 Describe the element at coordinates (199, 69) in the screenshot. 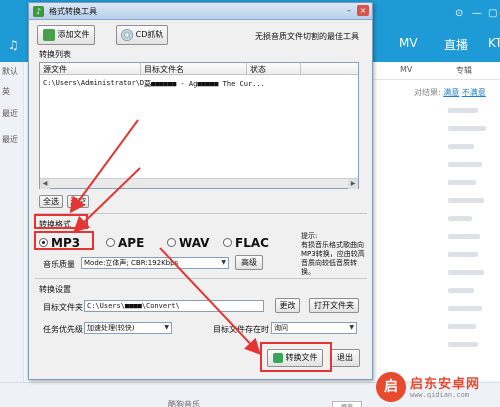

I see `file-list-header: 源文件 目标文件名 状态` at that location.